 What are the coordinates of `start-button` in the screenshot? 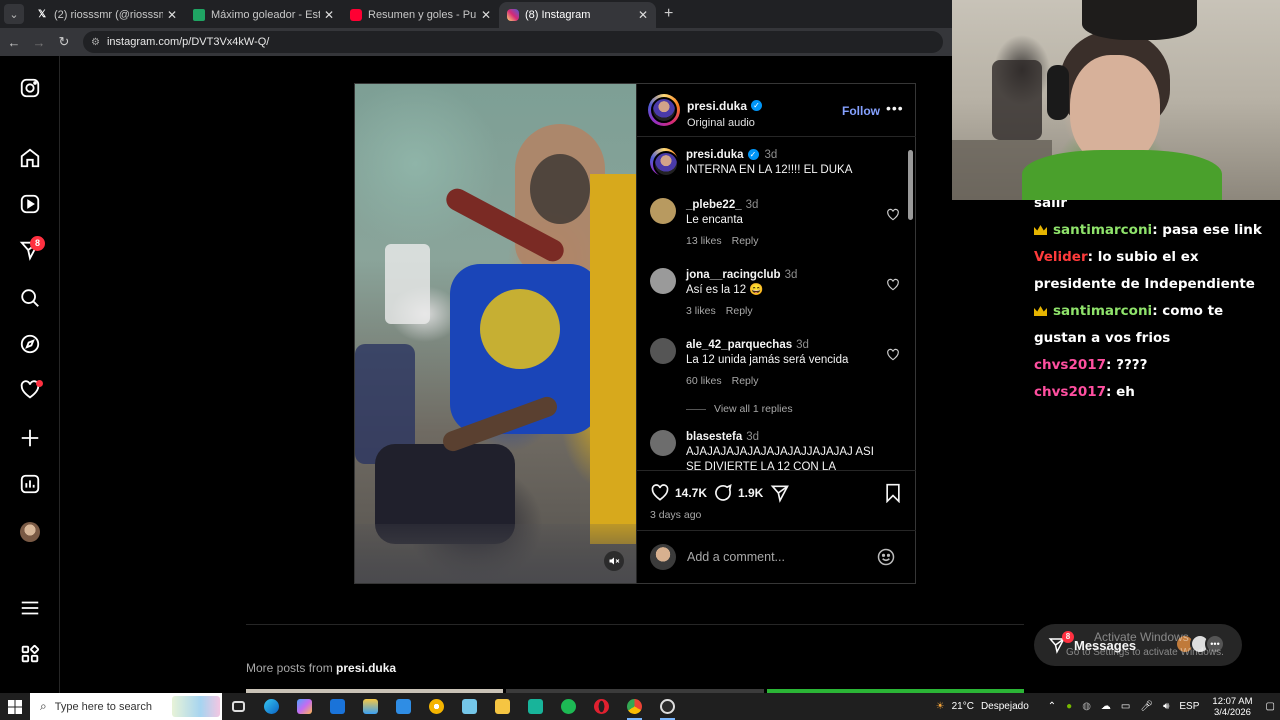 It's located at (15, 706).